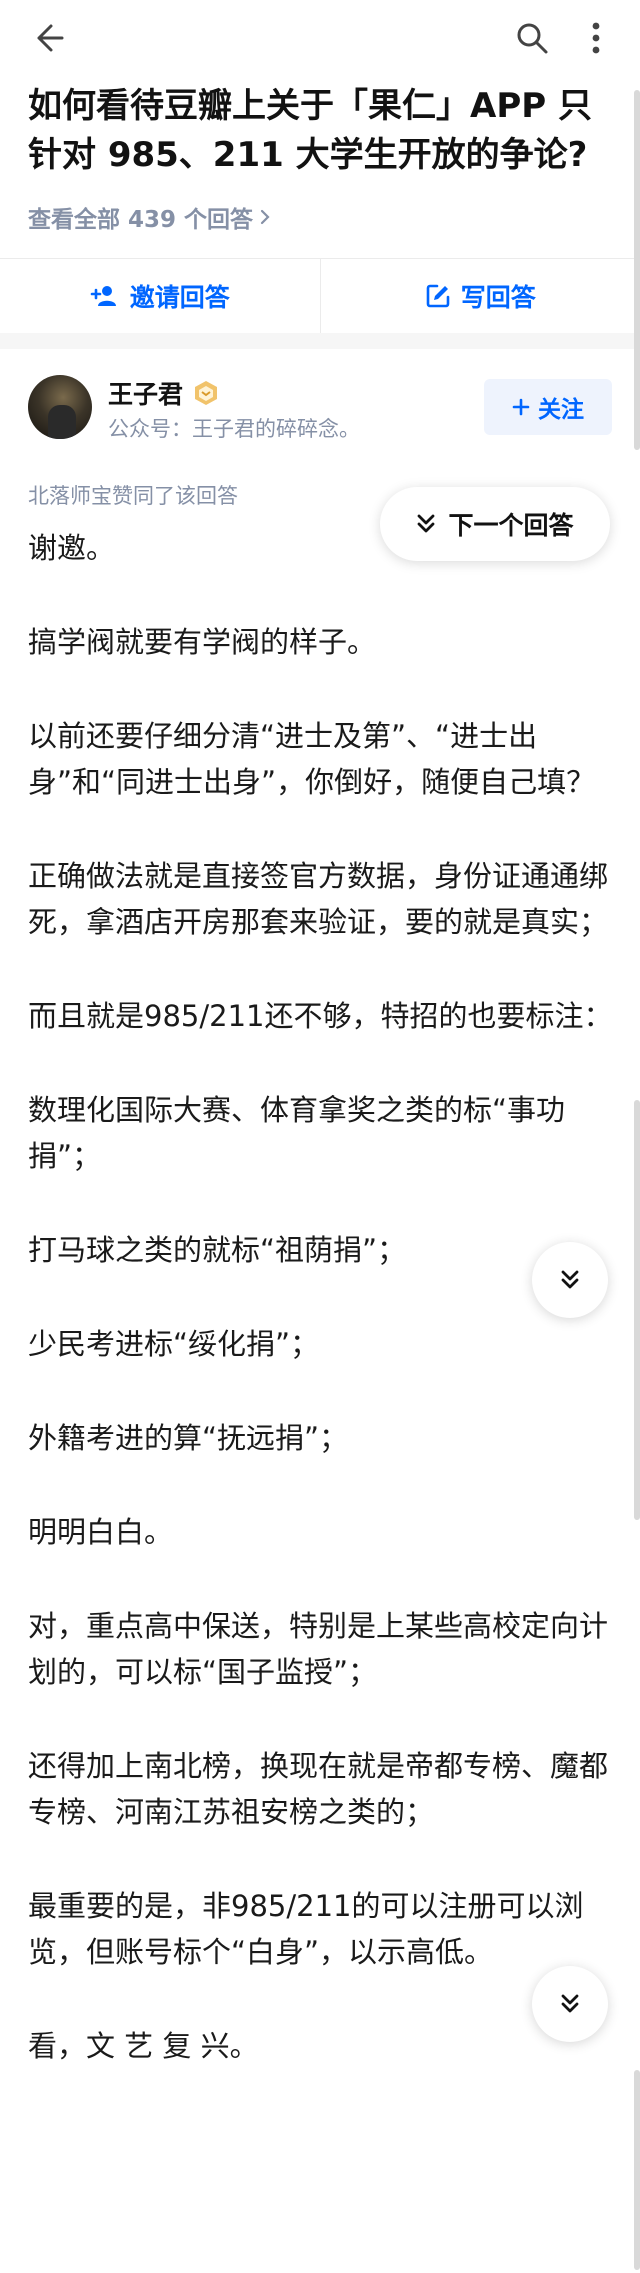  What do you see at coordinates (48, 38) in the screenshot?
I see `back-arrow-icon` at bounding box center [48, 38].